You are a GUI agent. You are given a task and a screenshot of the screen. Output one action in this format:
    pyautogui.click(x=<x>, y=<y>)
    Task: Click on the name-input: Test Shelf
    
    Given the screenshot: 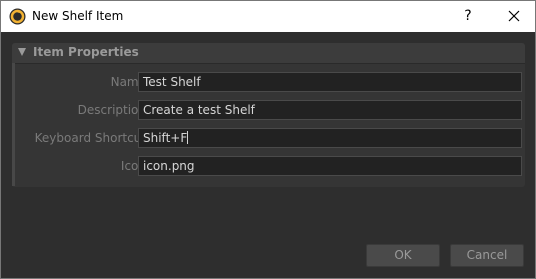 What is the action you would take?
    pyautogui.click(x=330, y=82)
    